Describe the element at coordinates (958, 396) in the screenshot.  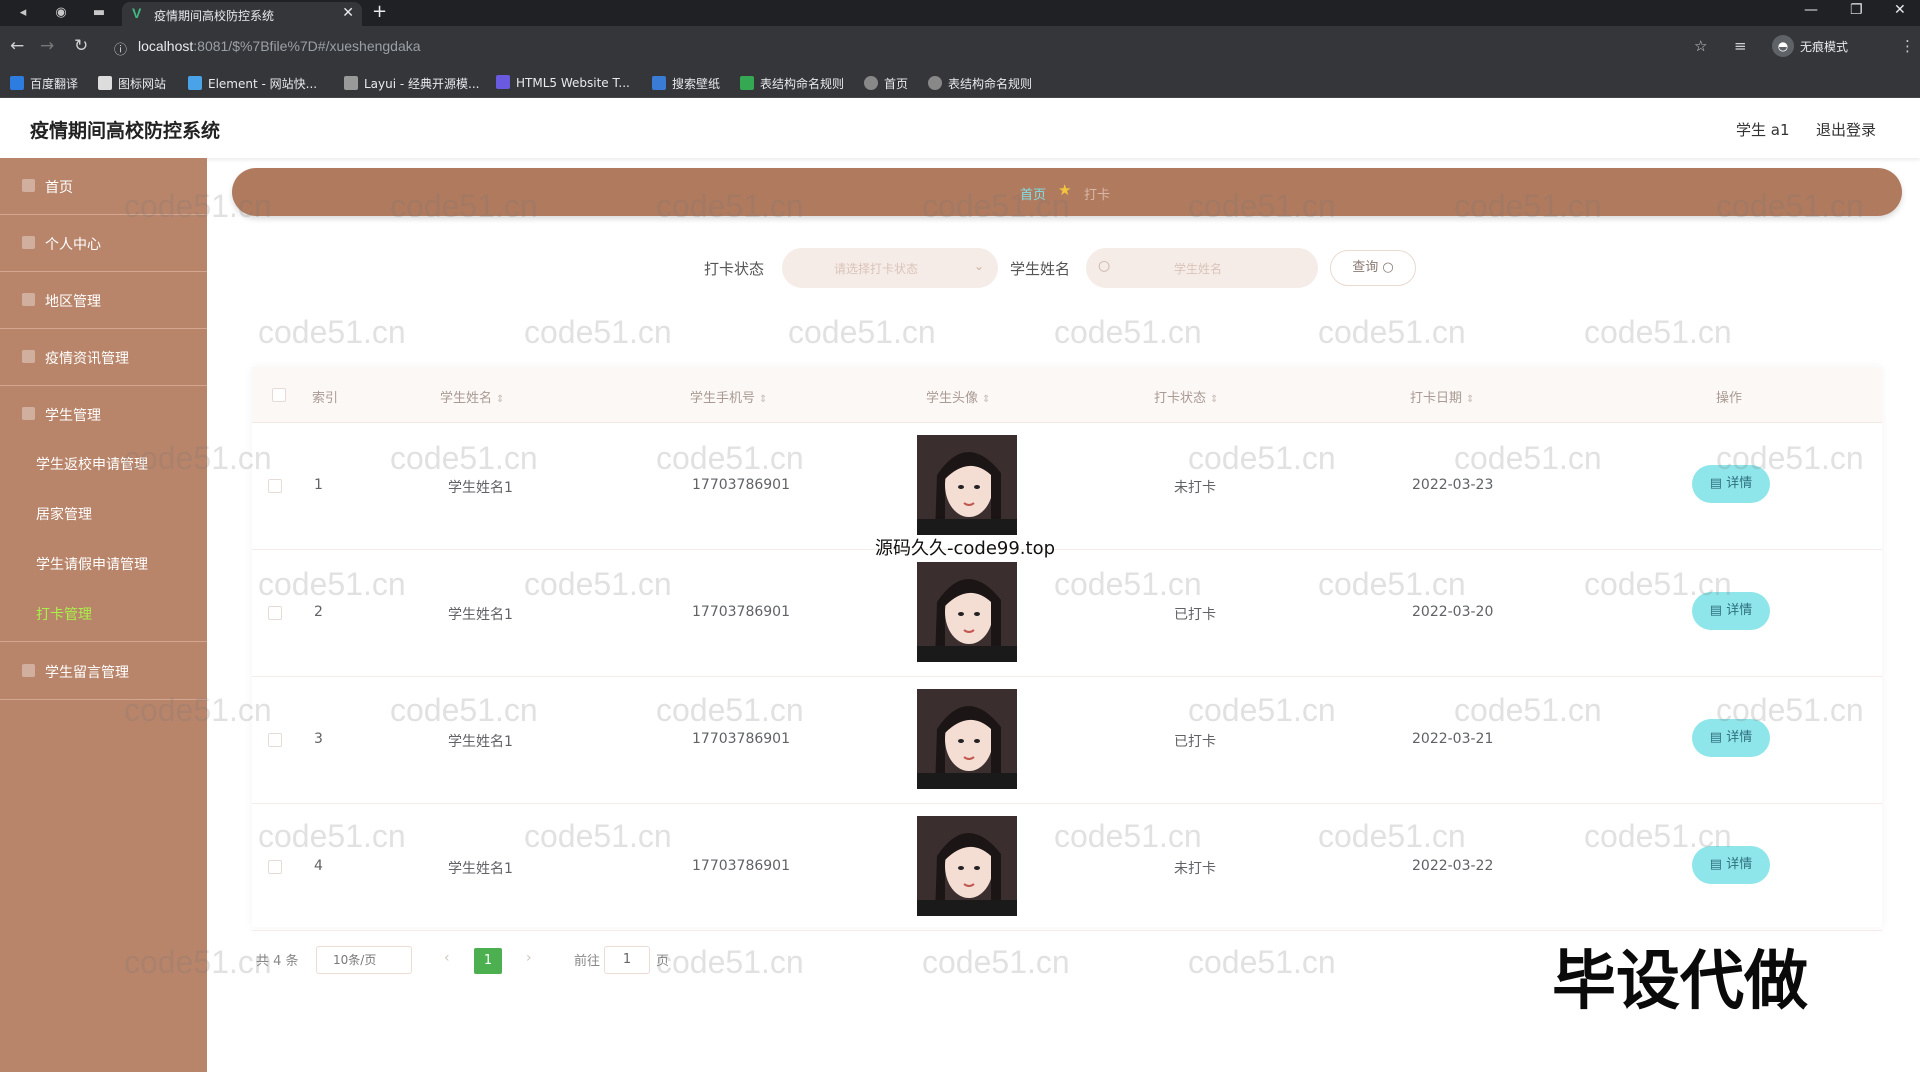
I see `column-header-sortable: 学生头像 ⇕` at that location.